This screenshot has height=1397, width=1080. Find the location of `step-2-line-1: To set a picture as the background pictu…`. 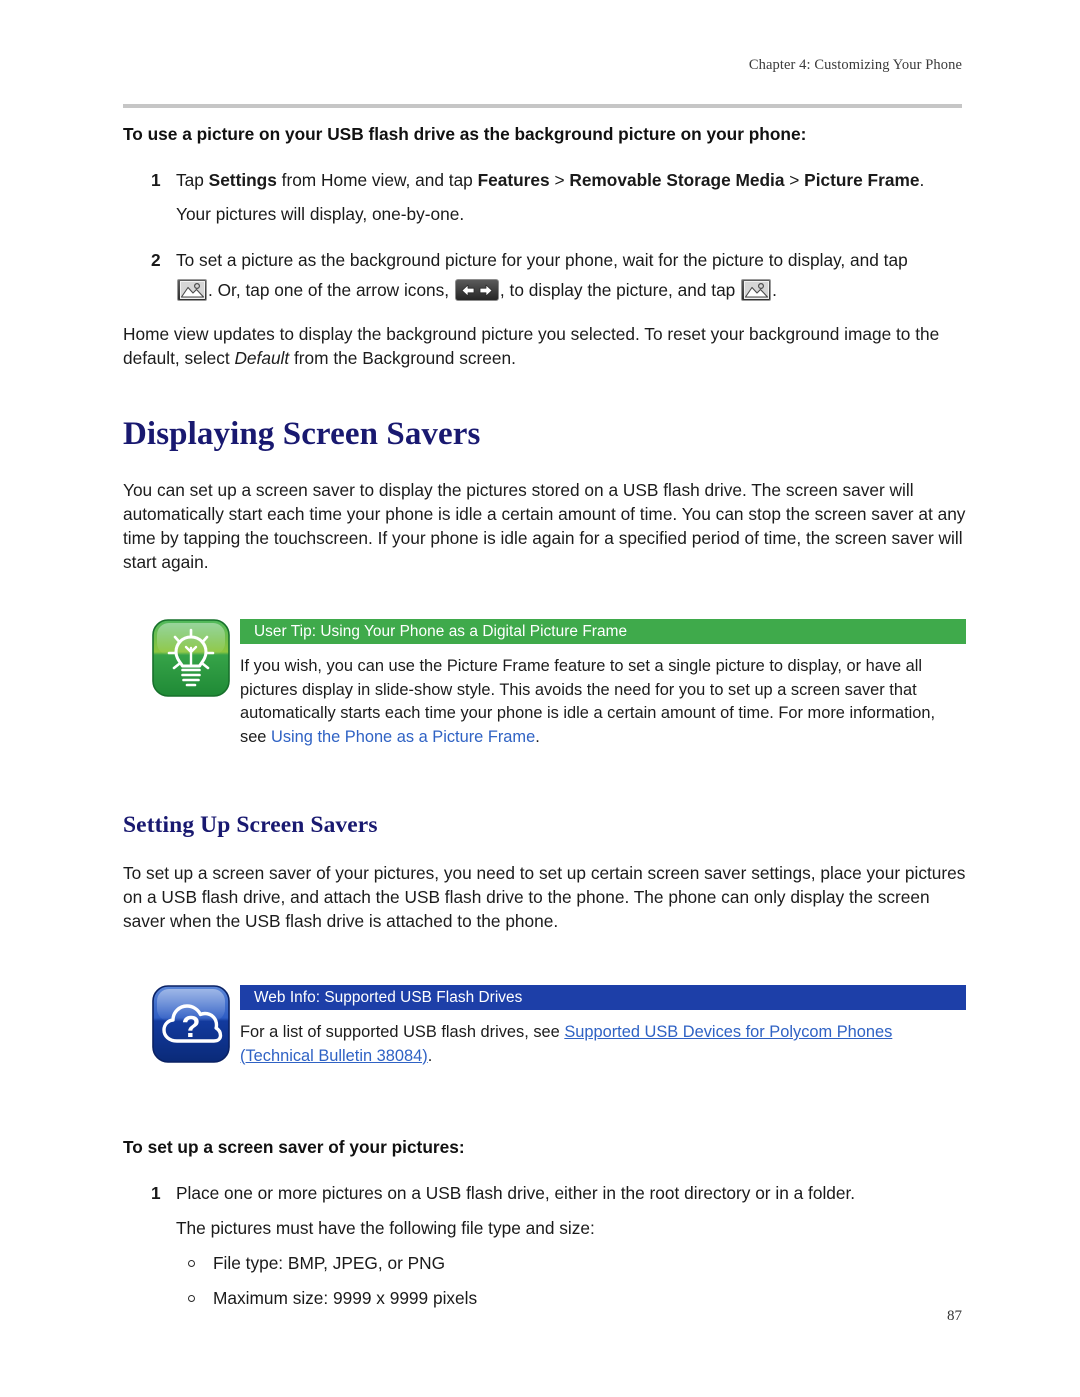

step-2-line-1: To set a picture as the background pictu… is located at coordinates (542, 260).